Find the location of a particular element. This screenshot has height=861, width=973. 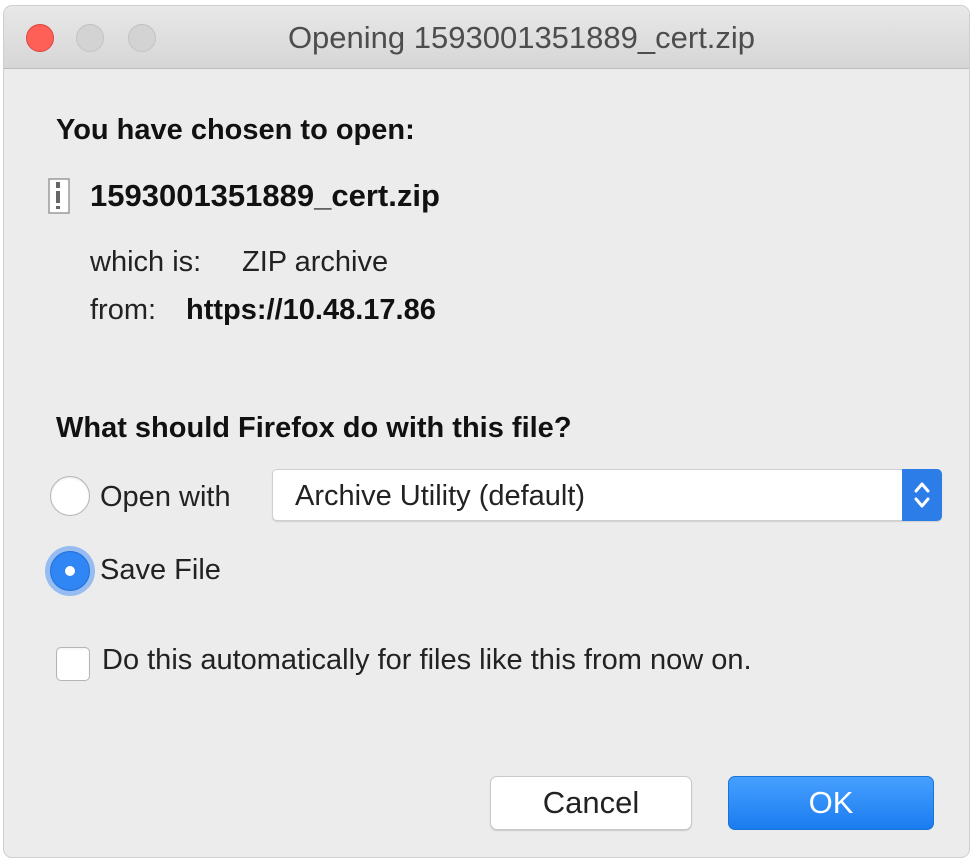

open-with-app-select: Archive Utility (default) is located at coordinates (607, 495).